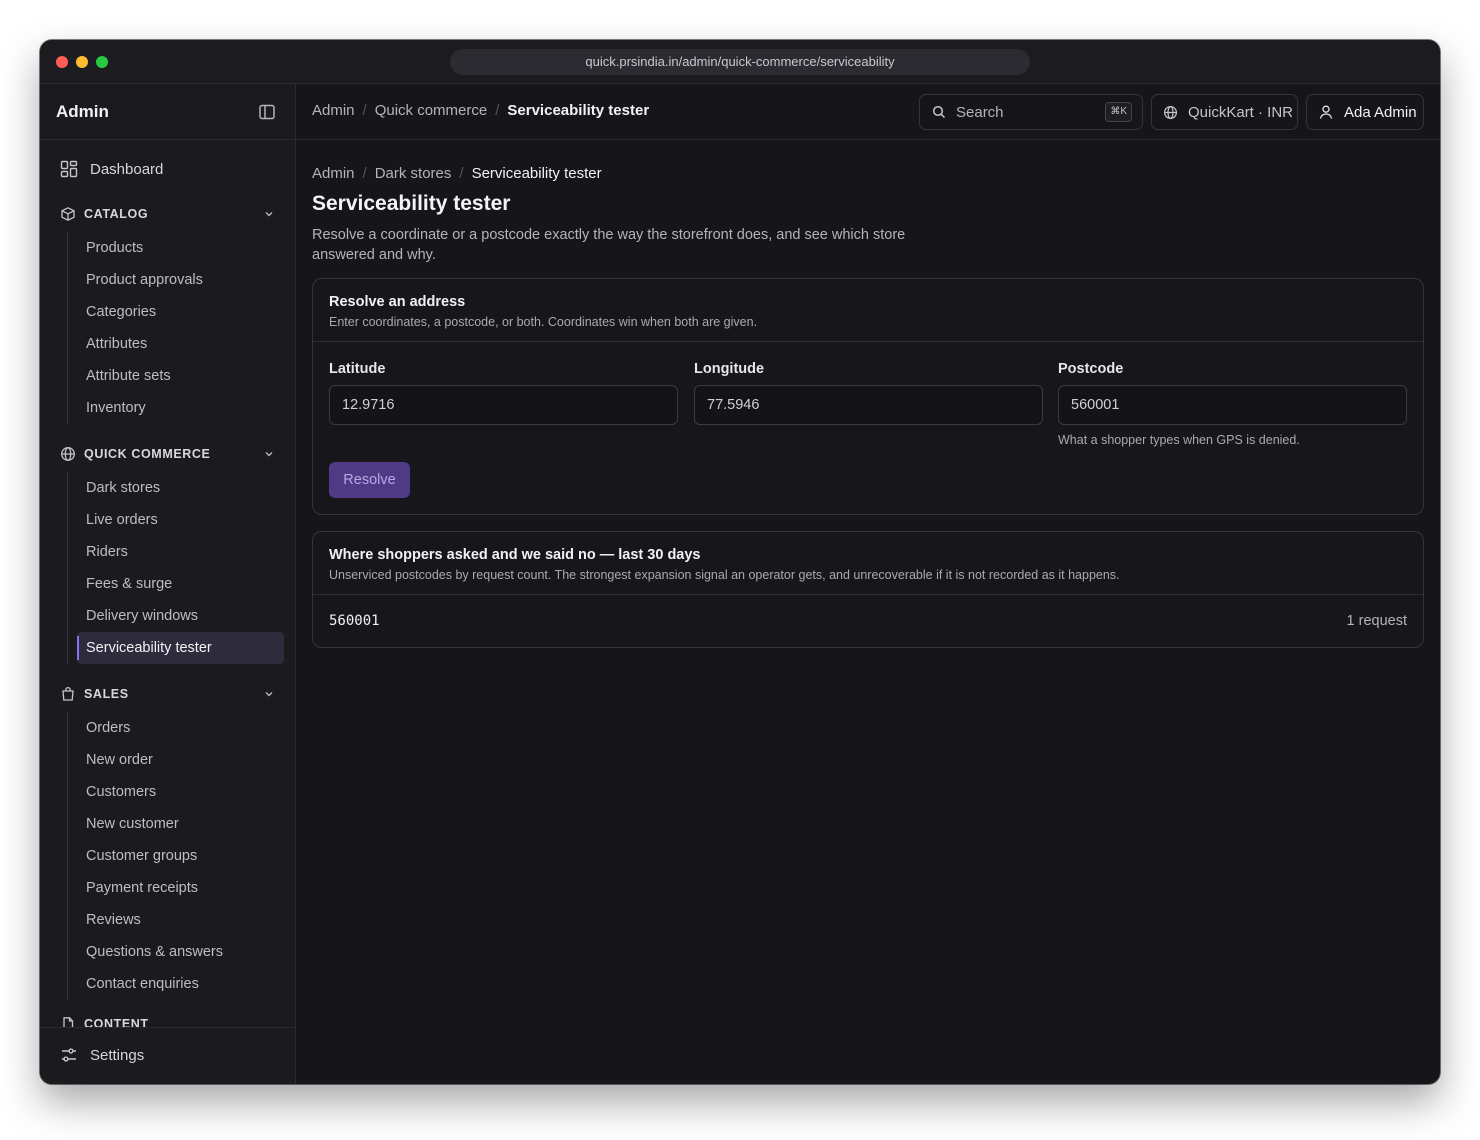  What do you see at coordinates (431, 110) in the screenshot?
I see `breadcrumb-quick-commerce: Quick commerce` at bounding box center [431, 110].